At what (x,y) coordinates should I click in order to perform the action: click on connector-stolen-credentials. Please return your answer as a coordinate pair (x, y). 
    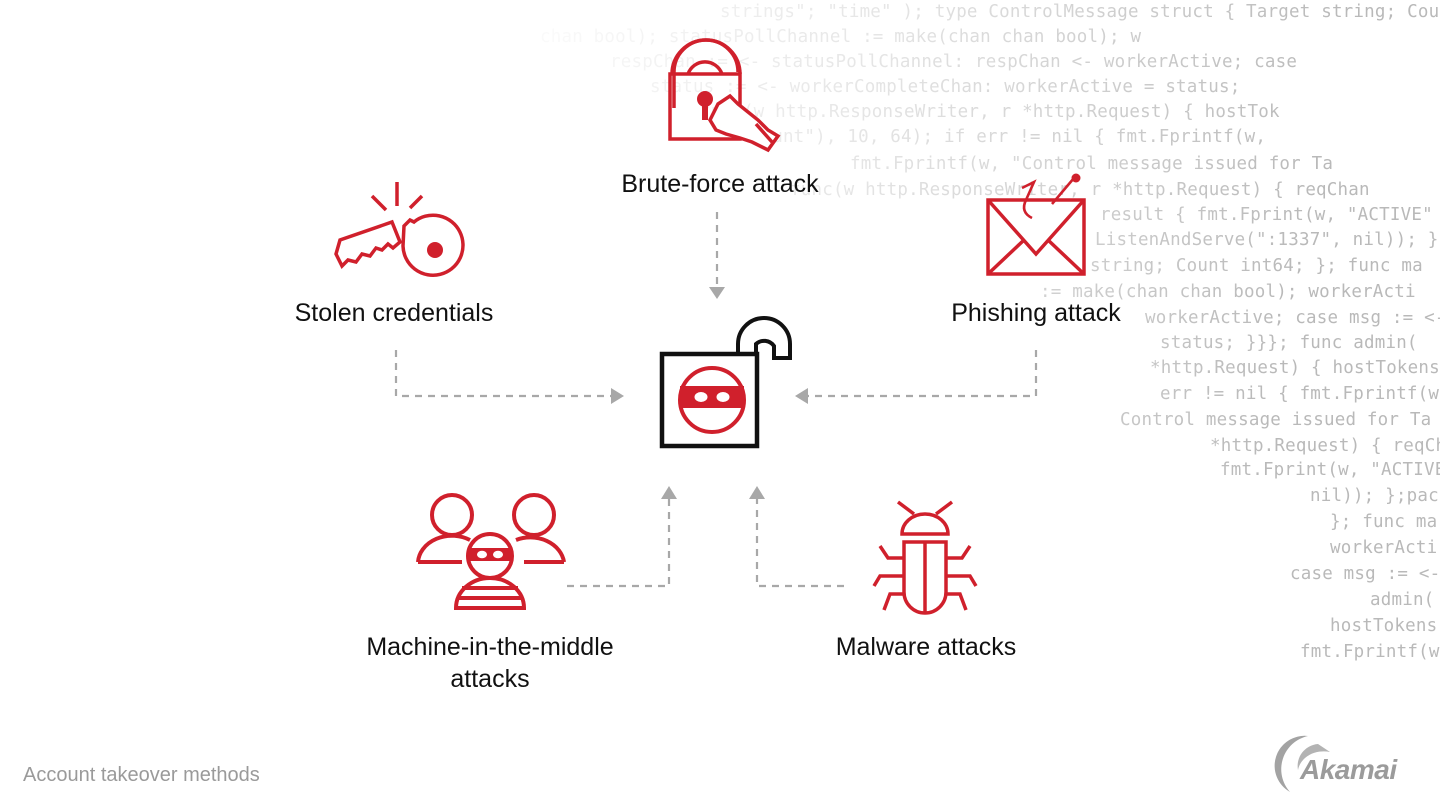
    Looking at the image, I should click on (503, 374).